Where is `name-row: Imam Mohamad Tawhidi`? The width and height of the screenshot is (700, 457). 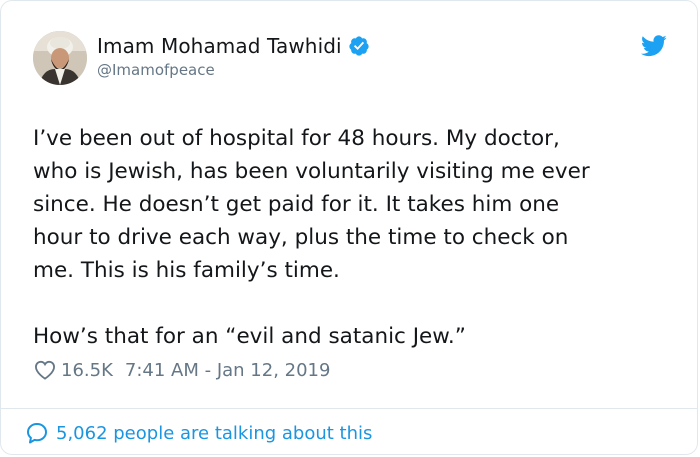
name-row: Imam Mohamad Tawhidi is located at coordinates (233, 46).